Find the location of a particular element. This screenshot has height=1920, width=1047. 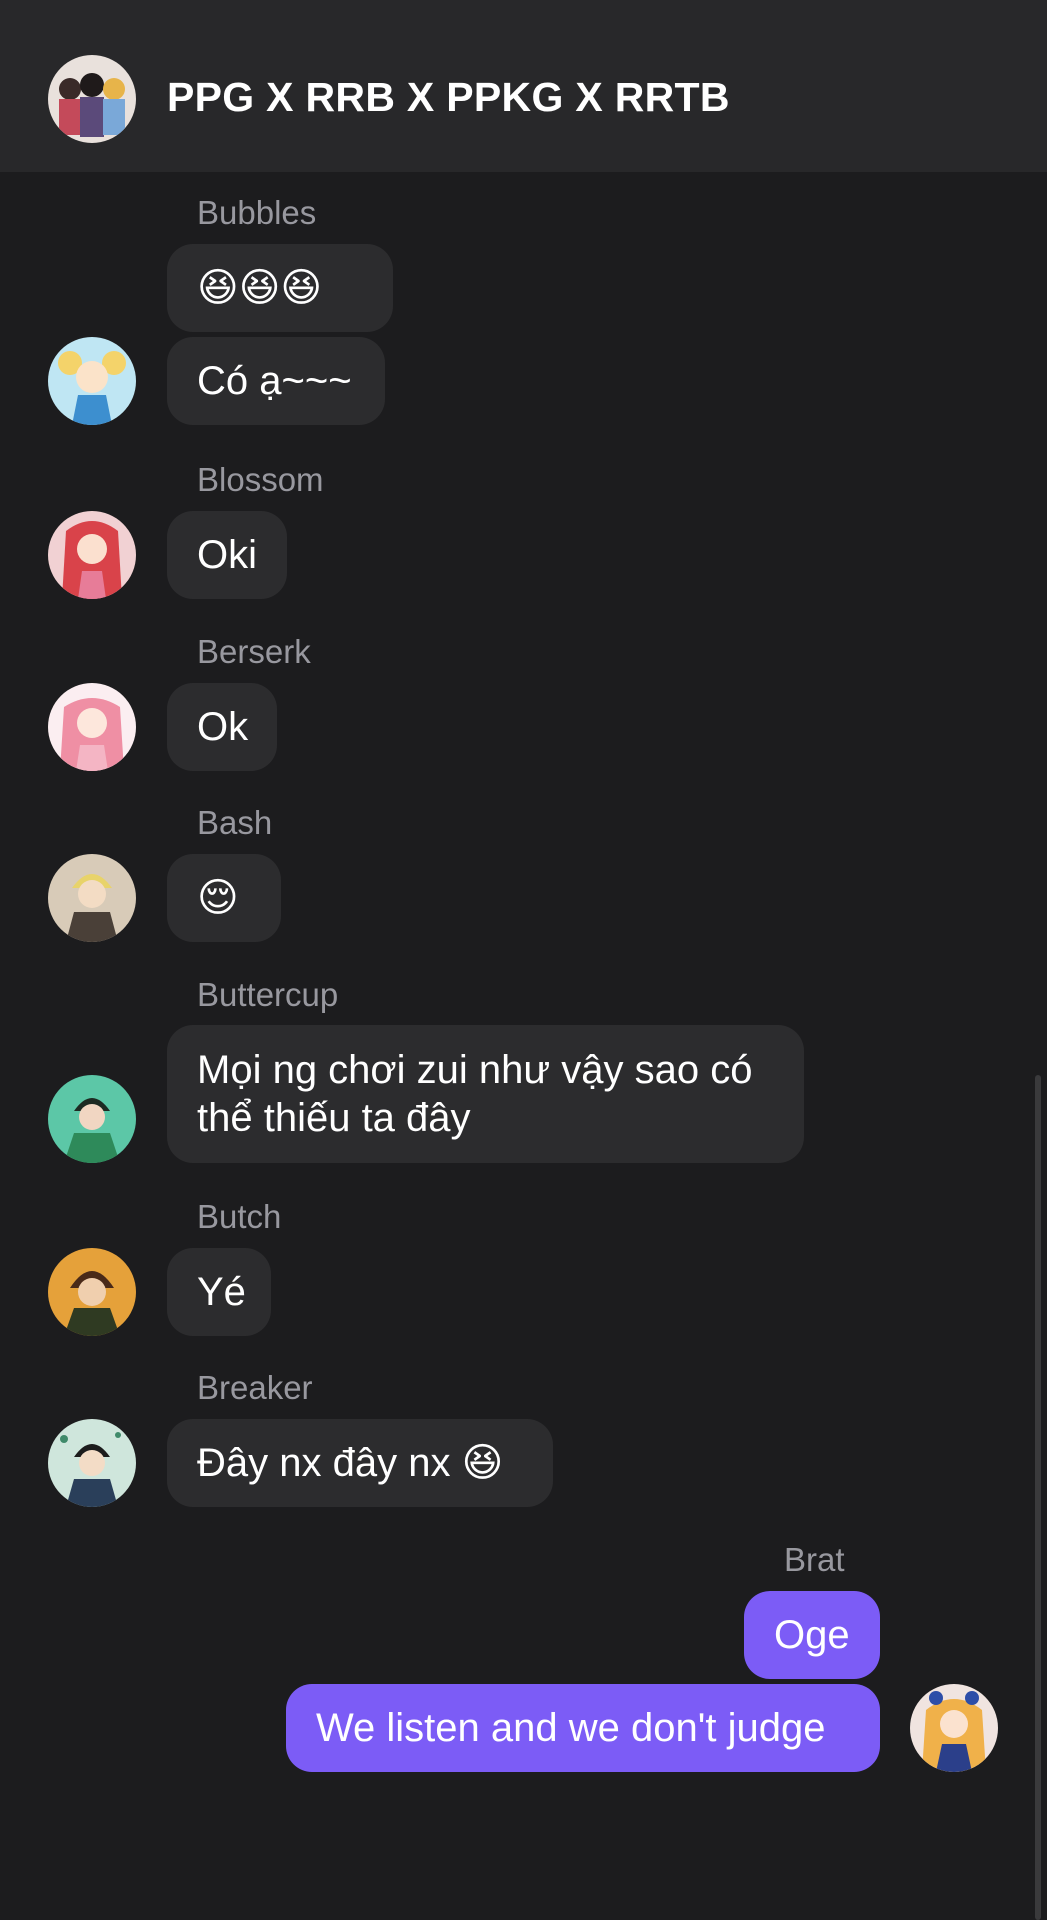

avatar-bash-icon is located at coordinates (92, 898).